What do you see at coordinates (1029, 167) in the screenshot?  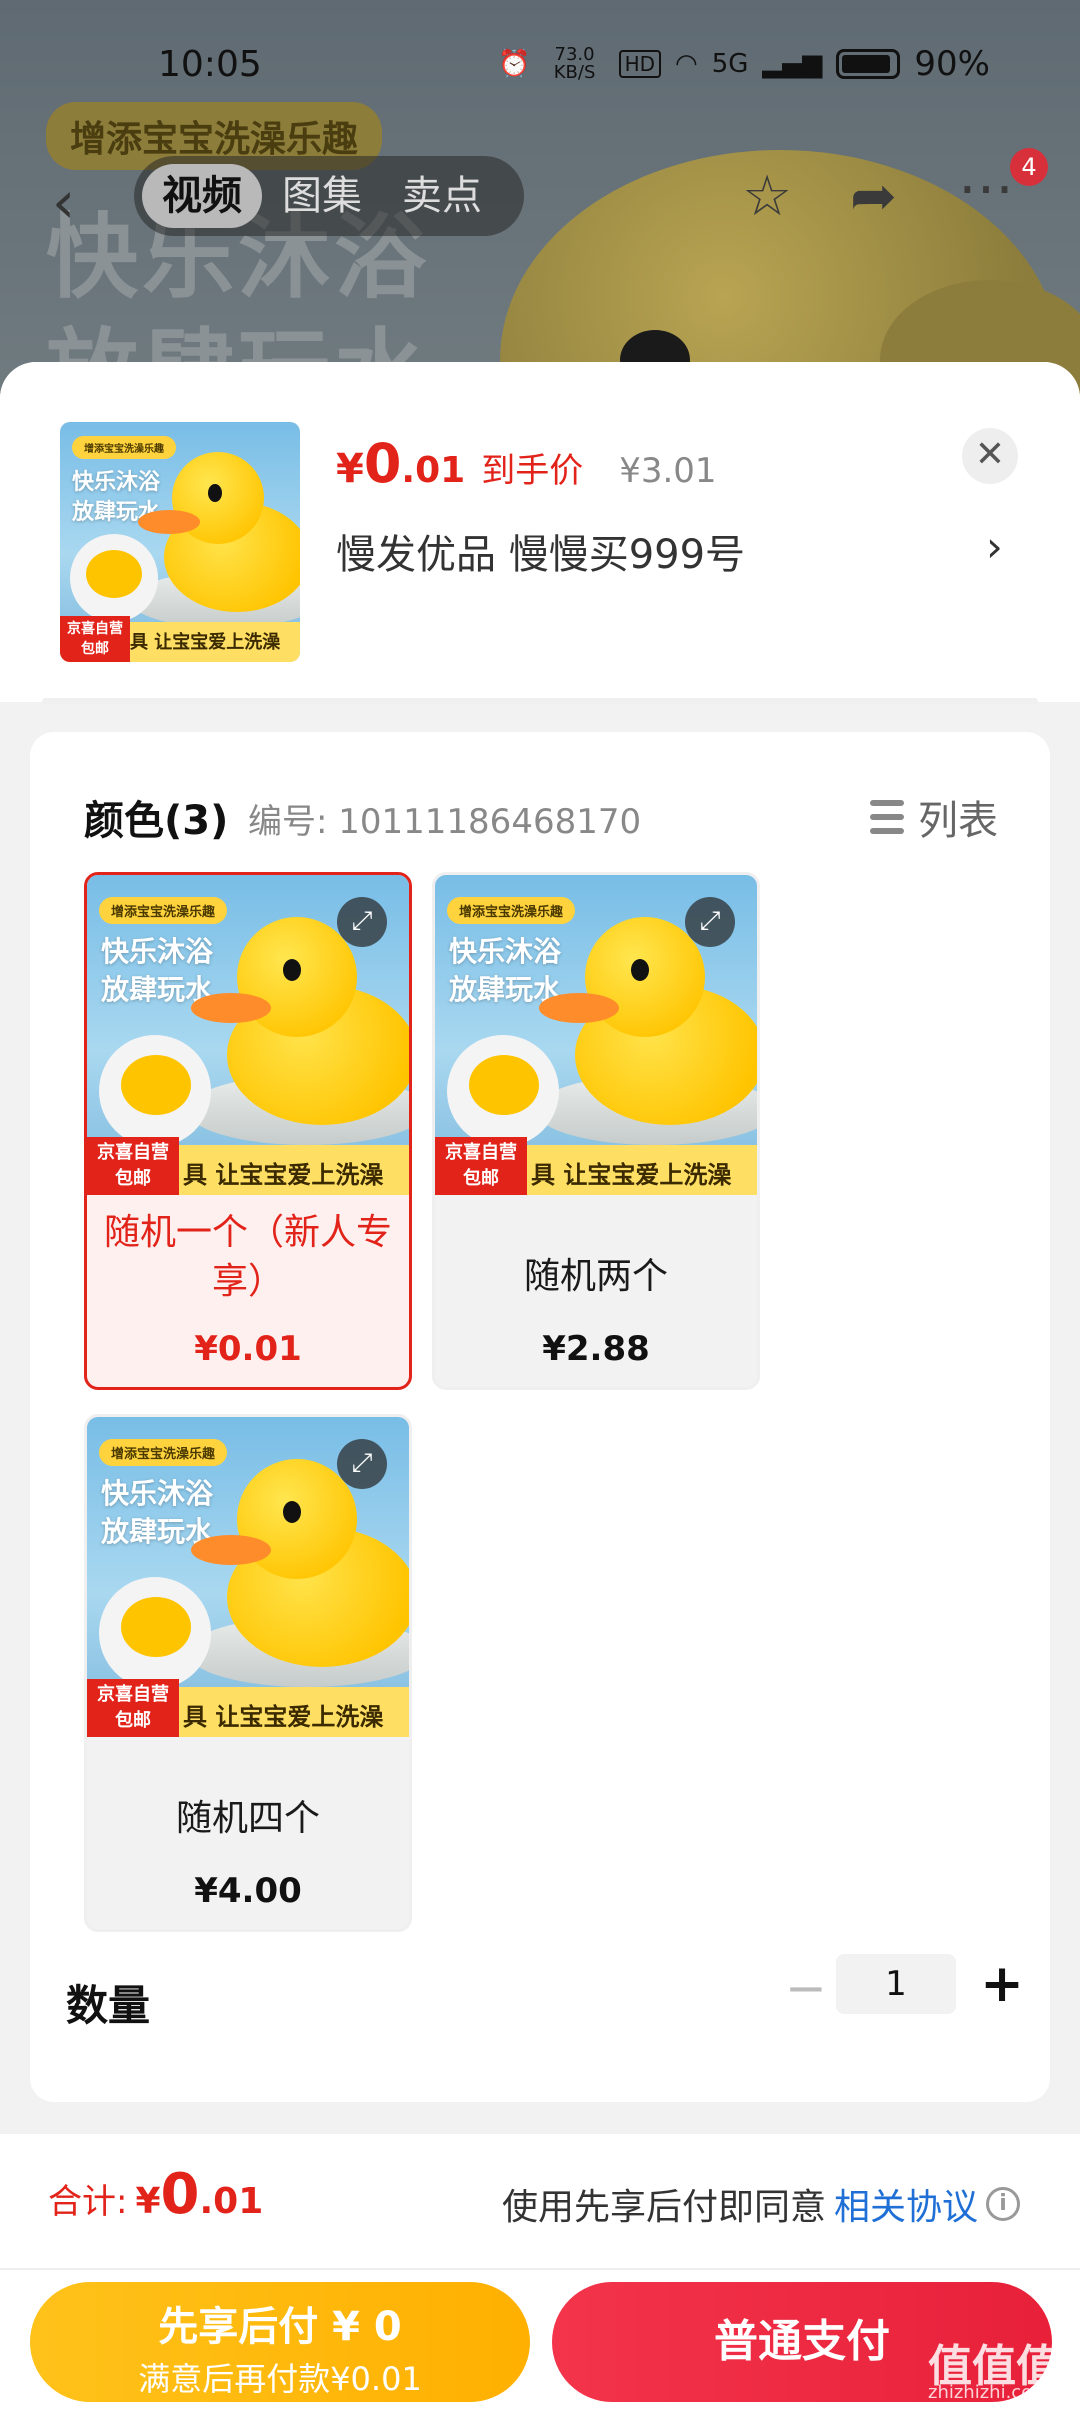 I see `more-badge: 4` at bounding box center [1029, 167].